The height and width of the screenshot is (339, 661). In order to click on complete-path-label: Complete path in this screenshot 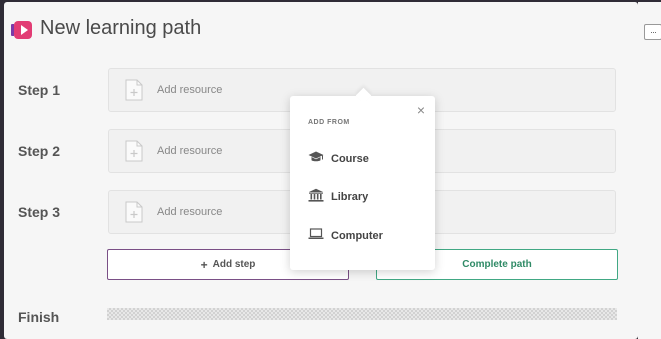, I will do `click(497, 264)`.